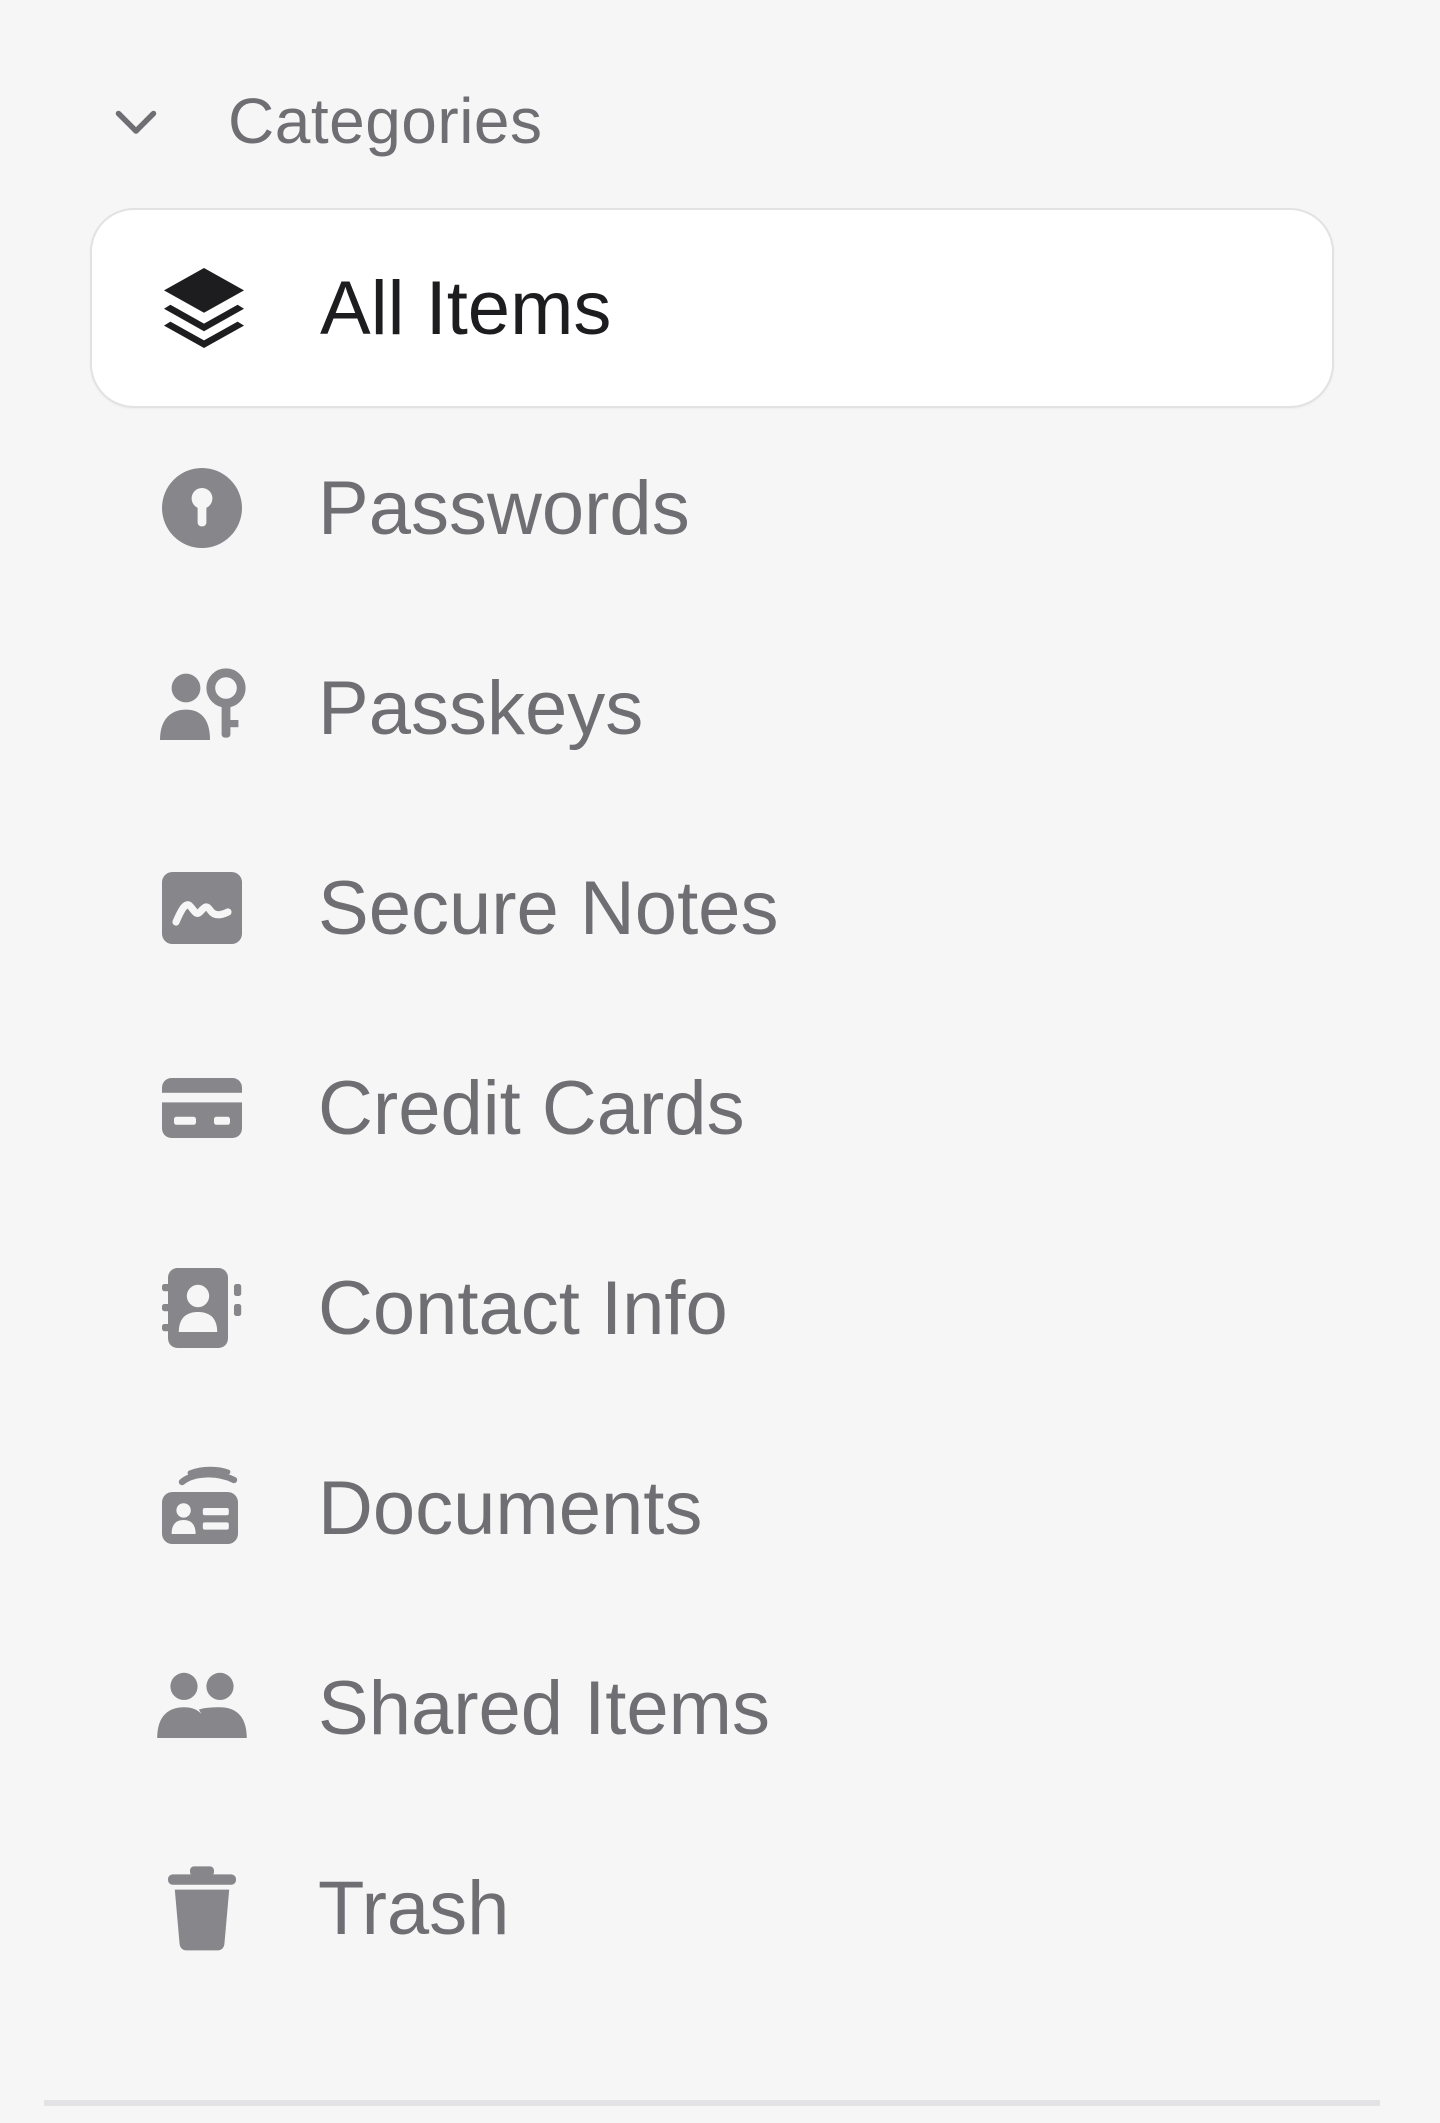 Image resolution: width=1440 pixels, height=2123 pixels. Describe the element at coordinates (136, 121) in the screenshot. I see `chevron-down-icon` at that location.